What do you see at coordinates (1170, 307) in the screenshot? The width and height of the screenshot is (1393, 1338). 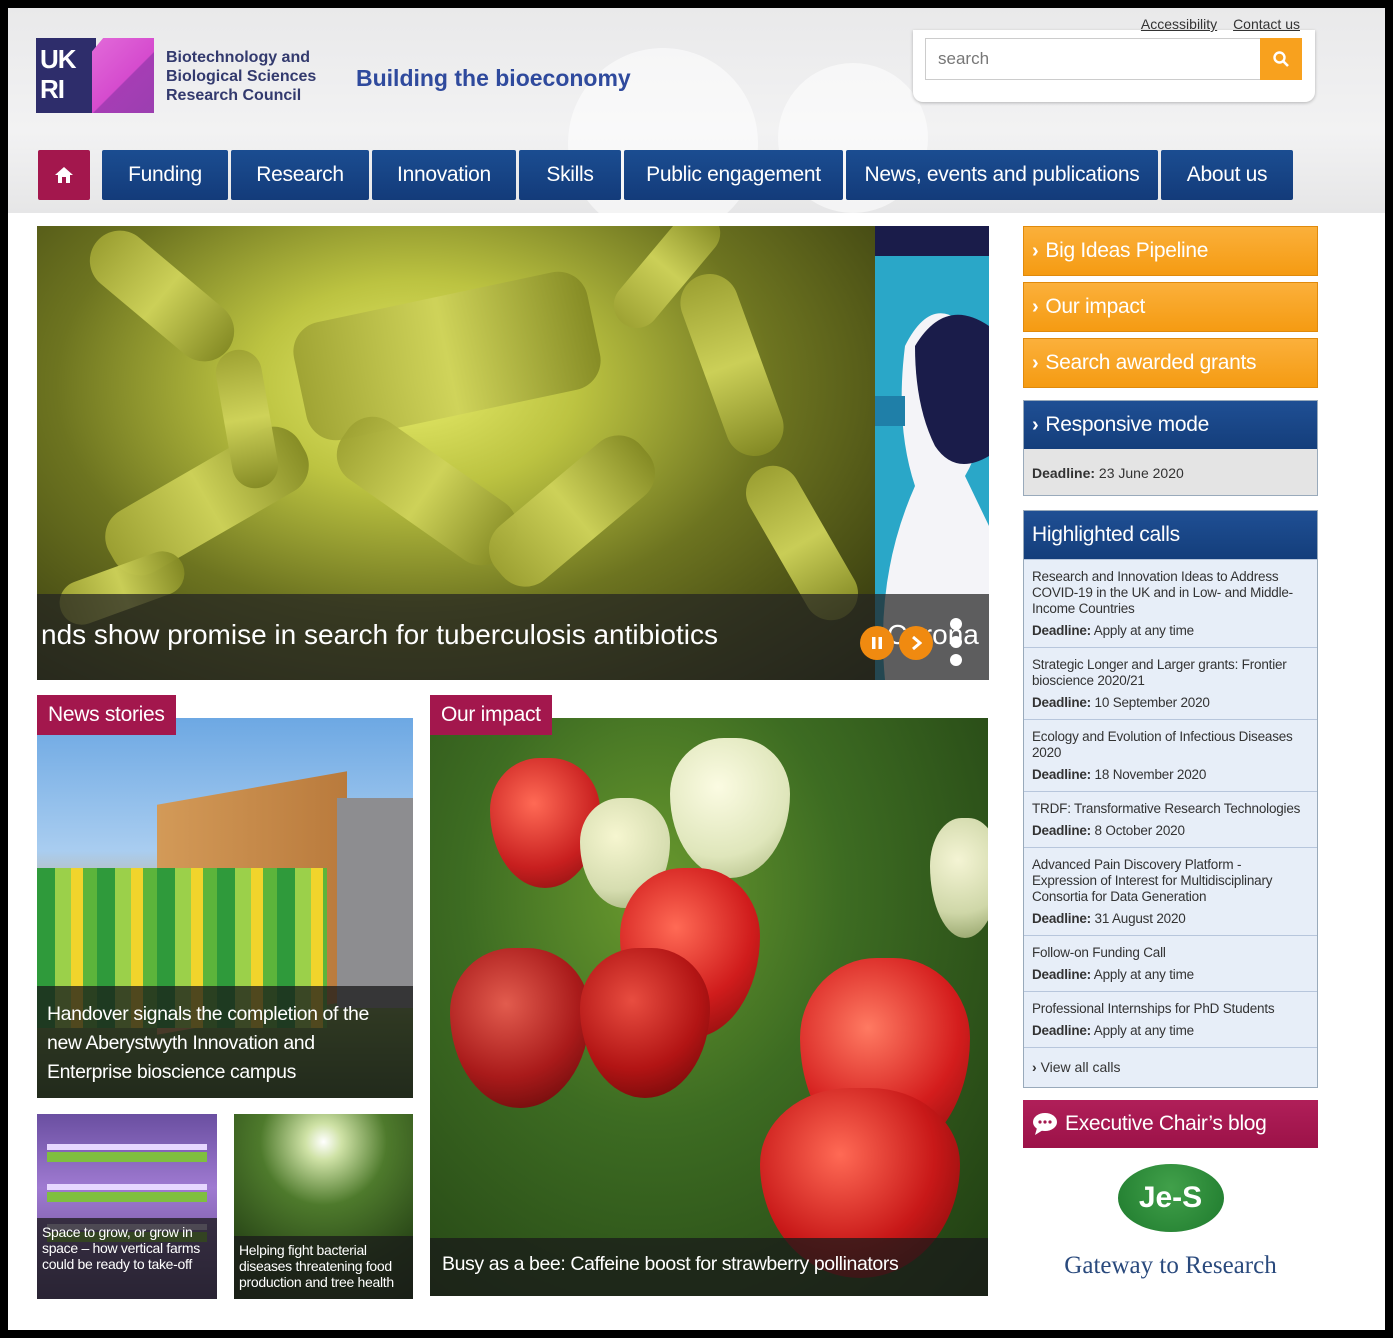 I see `our-impact-button: › Our impact` at bounding box center [1170, 307].